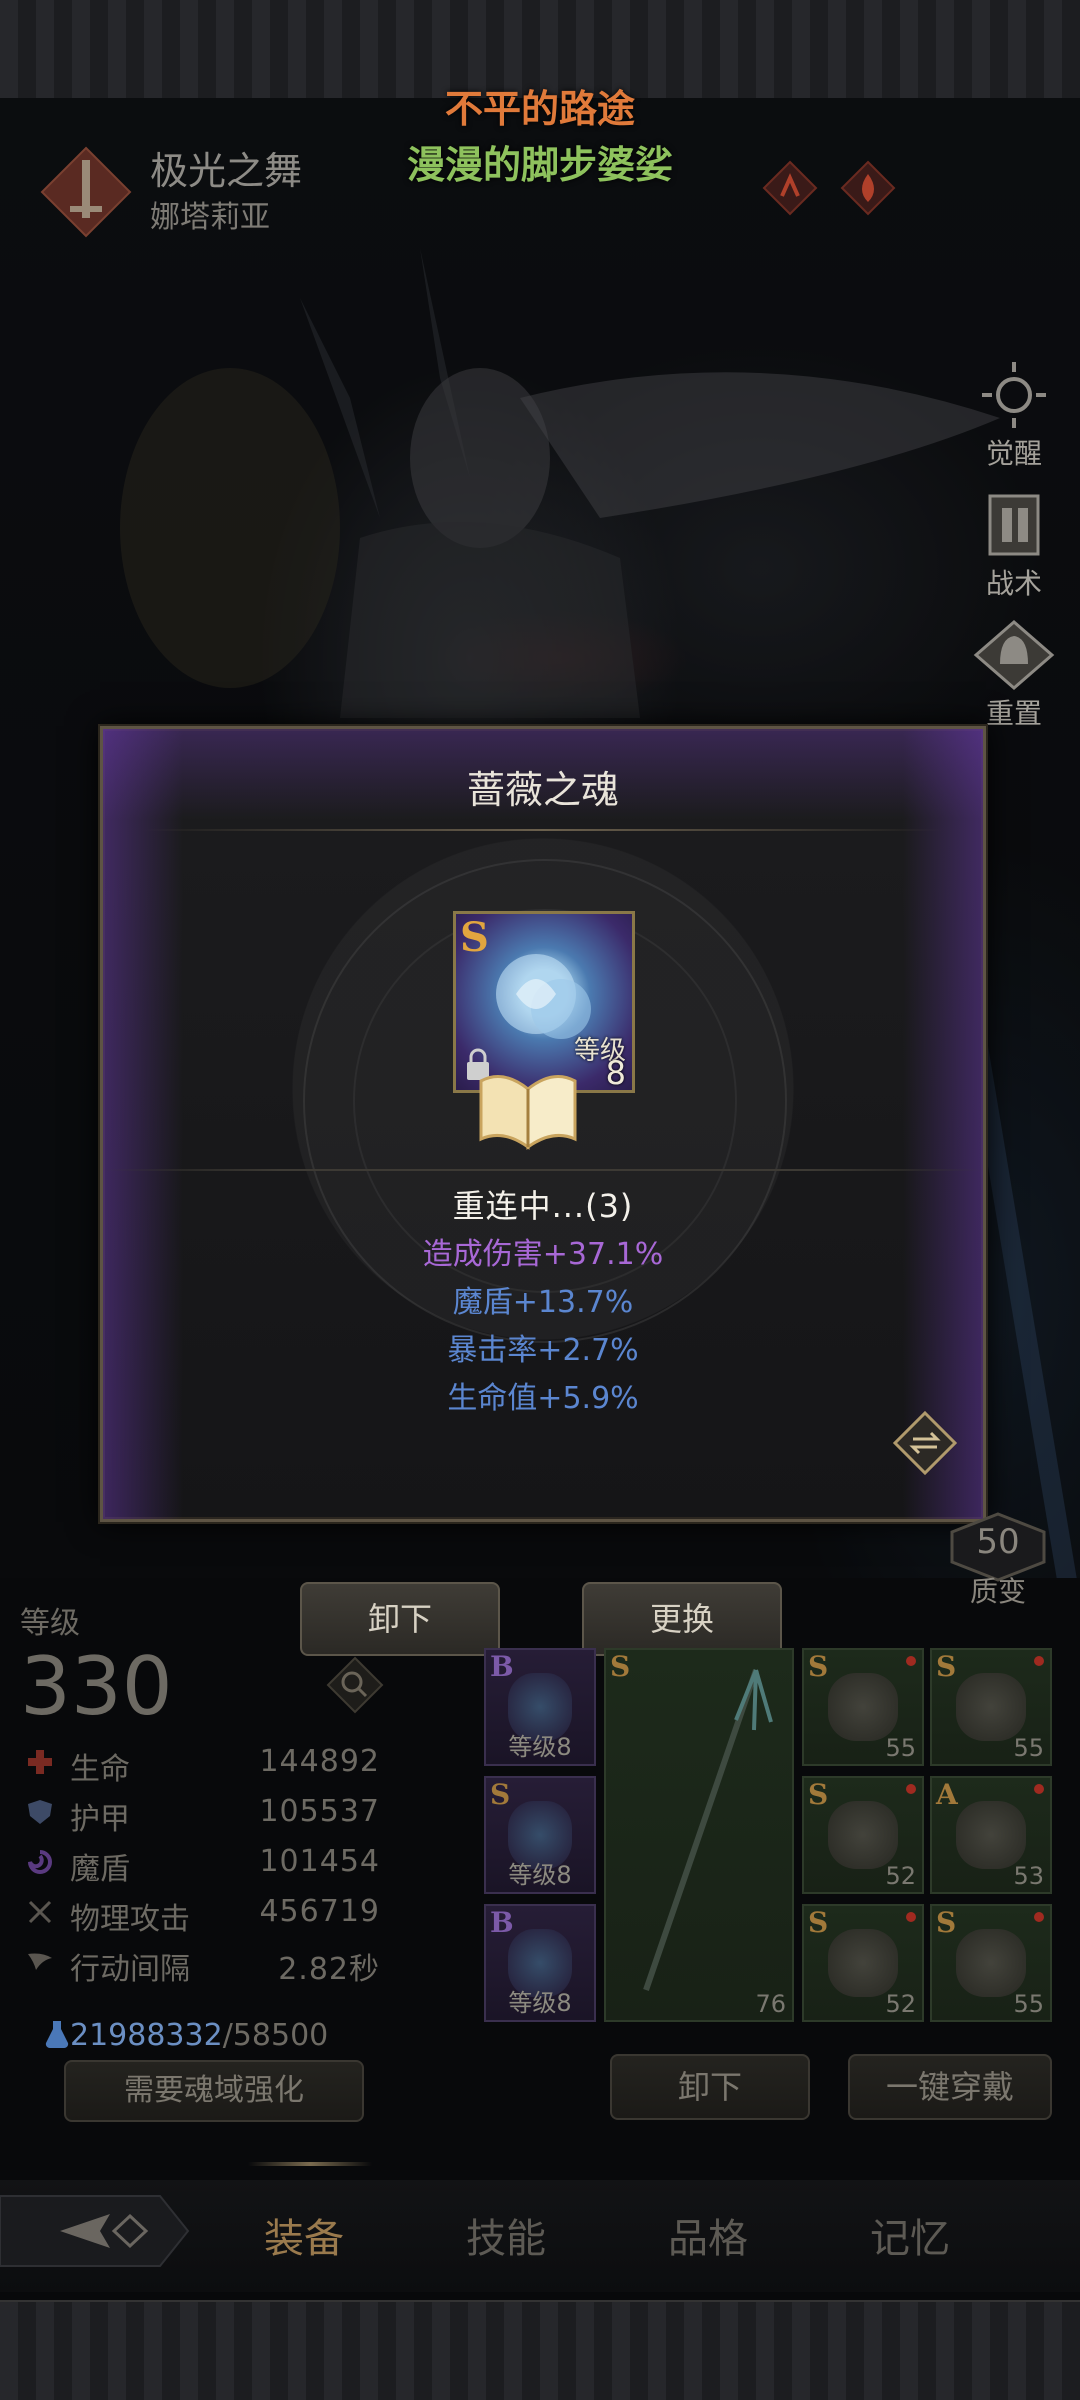 The height and width of the screenshot is (2400, 1080). Describe the element at coordinates (998, 1542) in the screenshot. I see `transform-value: 50` at that location.